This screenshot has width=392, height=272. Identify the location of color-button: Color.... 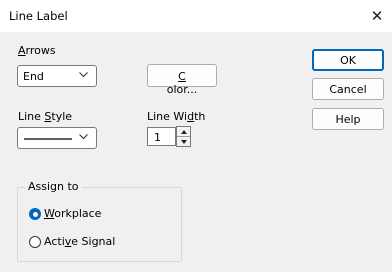
(182, 80).